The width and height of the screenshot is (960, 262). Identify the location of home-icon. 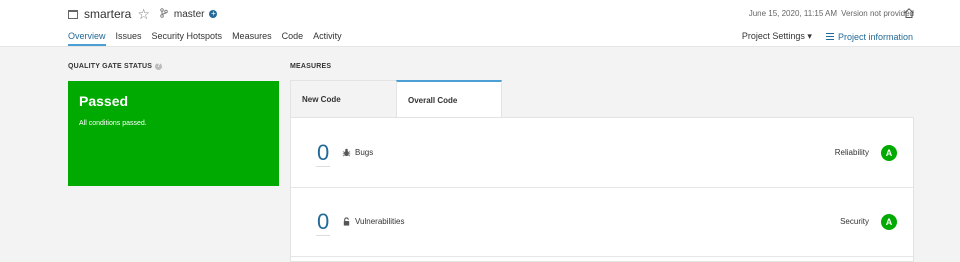
(909, 13).